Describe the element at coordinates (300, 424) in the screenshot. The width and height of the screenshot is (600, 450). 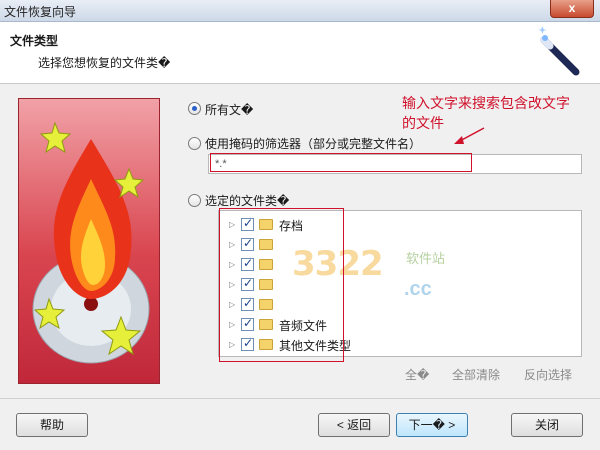
I see `wizard-footer` at that location.